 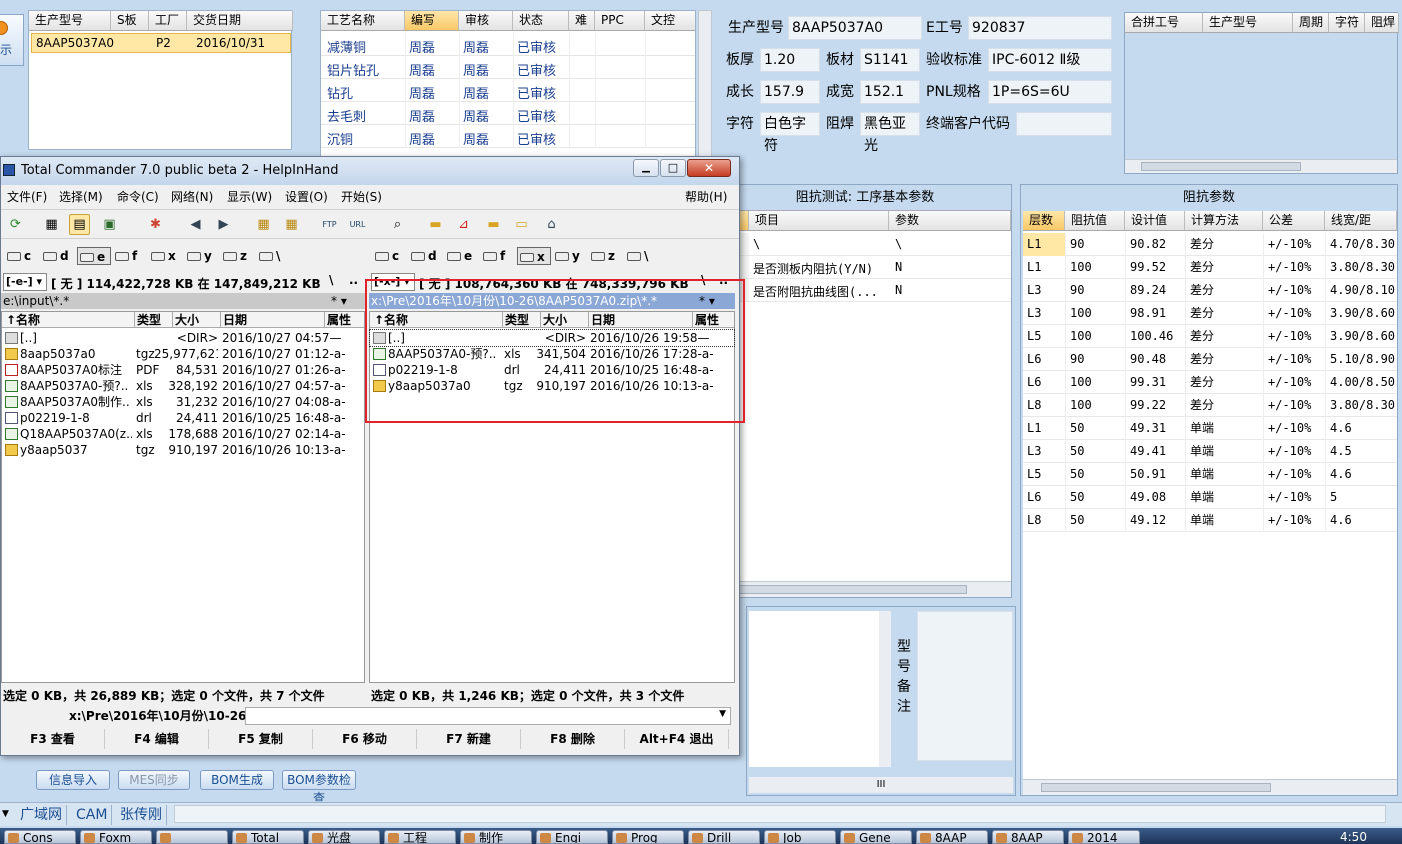 I want to click on thick-field: 1.20, so click(x=790, y=60).